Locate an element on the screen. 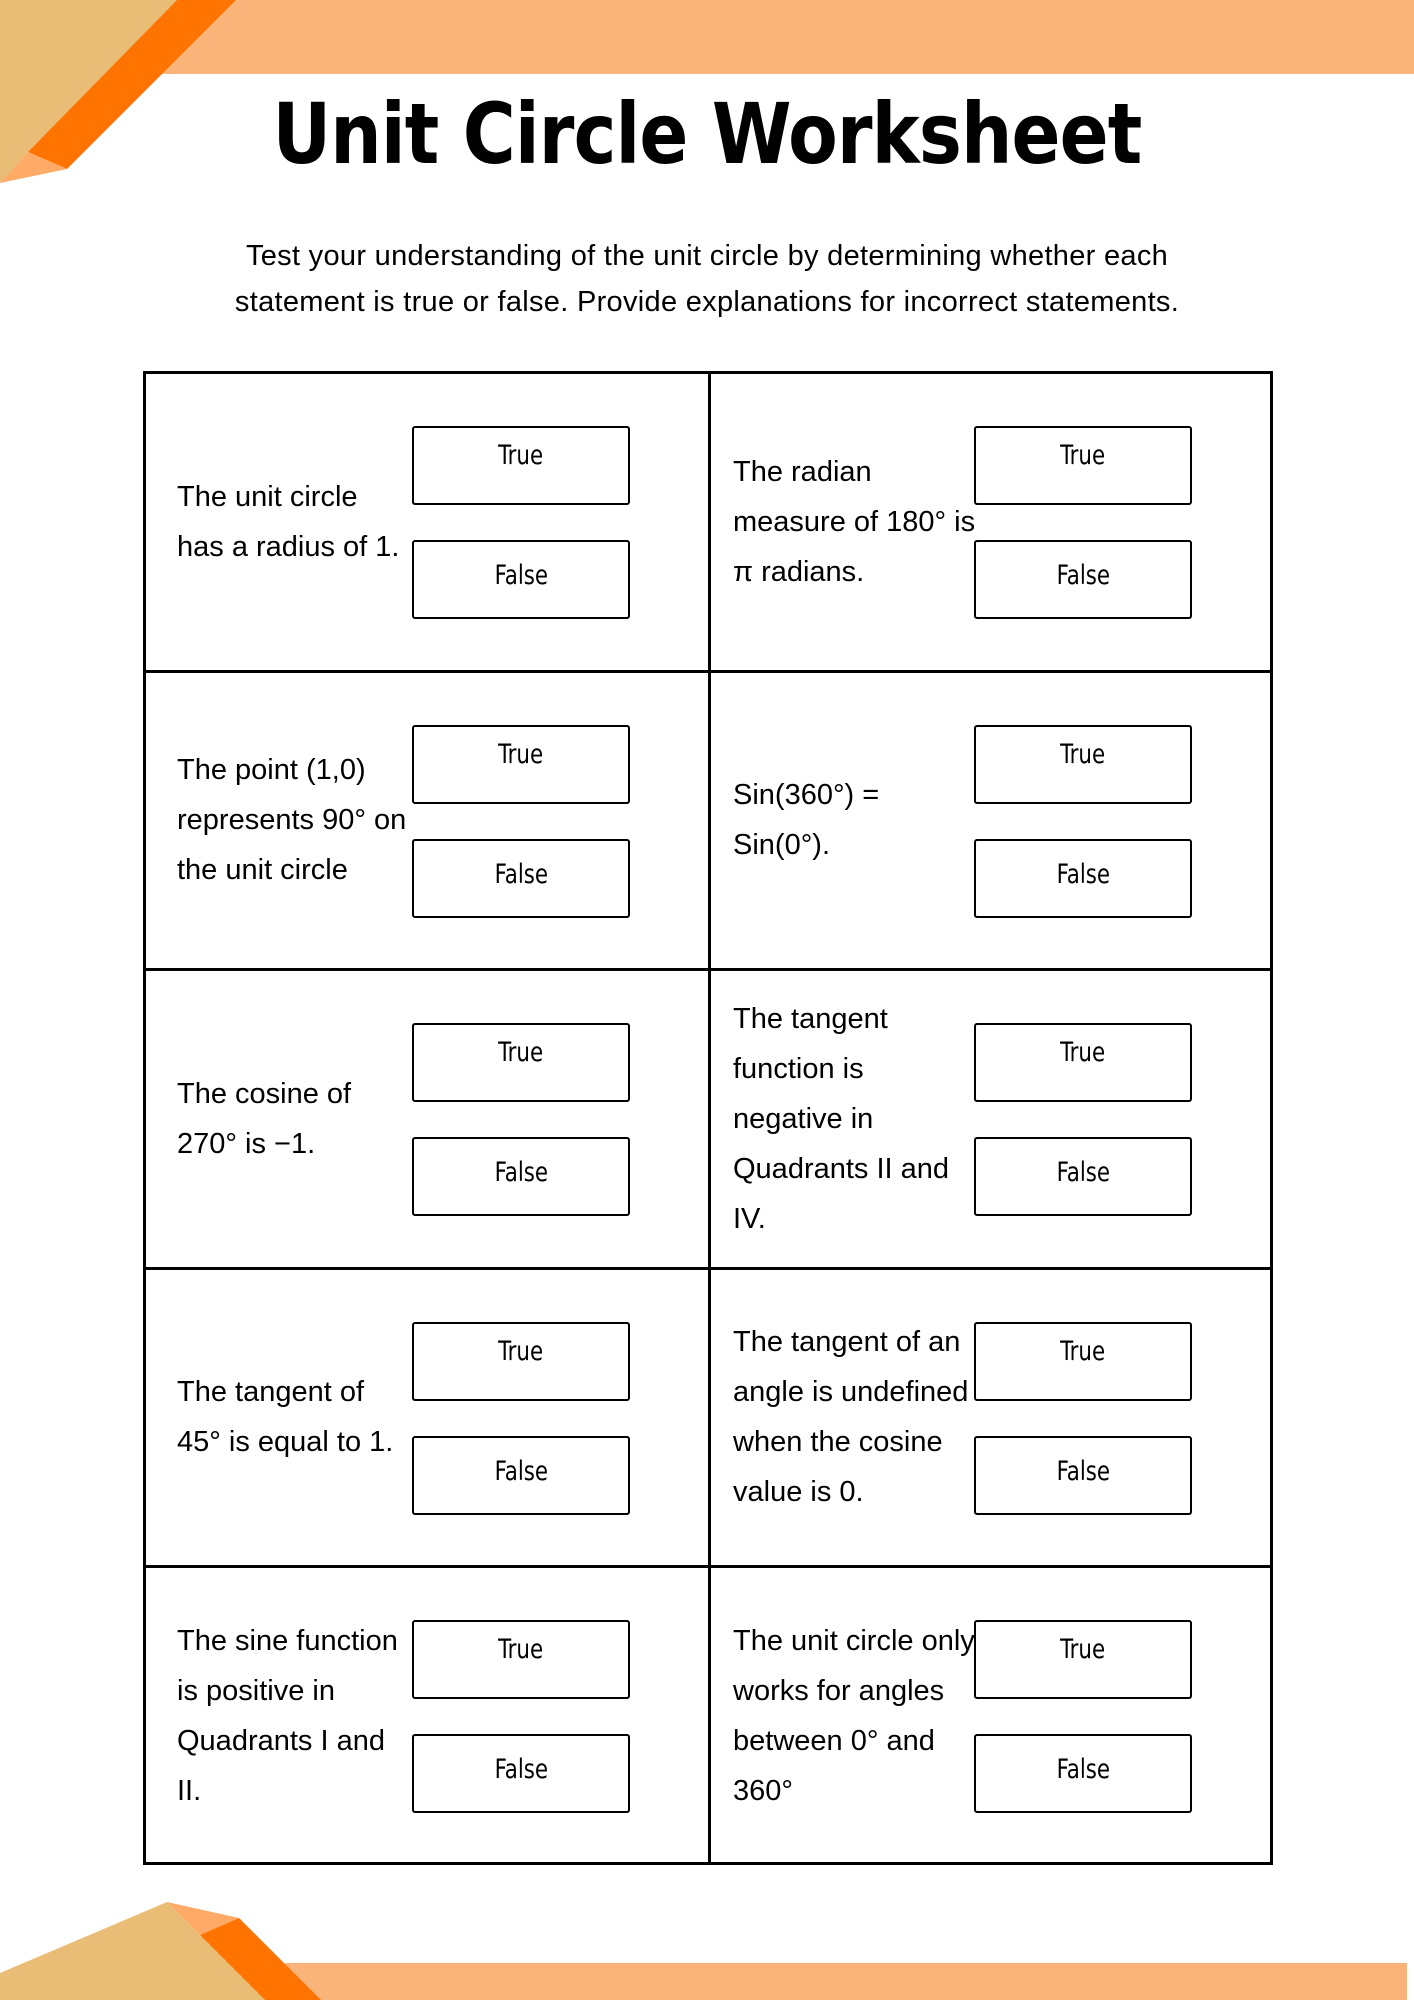 The width and height of the screenshot is (1414, 2000). question-statement-text: The unit circle has a radius of 1. is located at coordinates (288, 521).